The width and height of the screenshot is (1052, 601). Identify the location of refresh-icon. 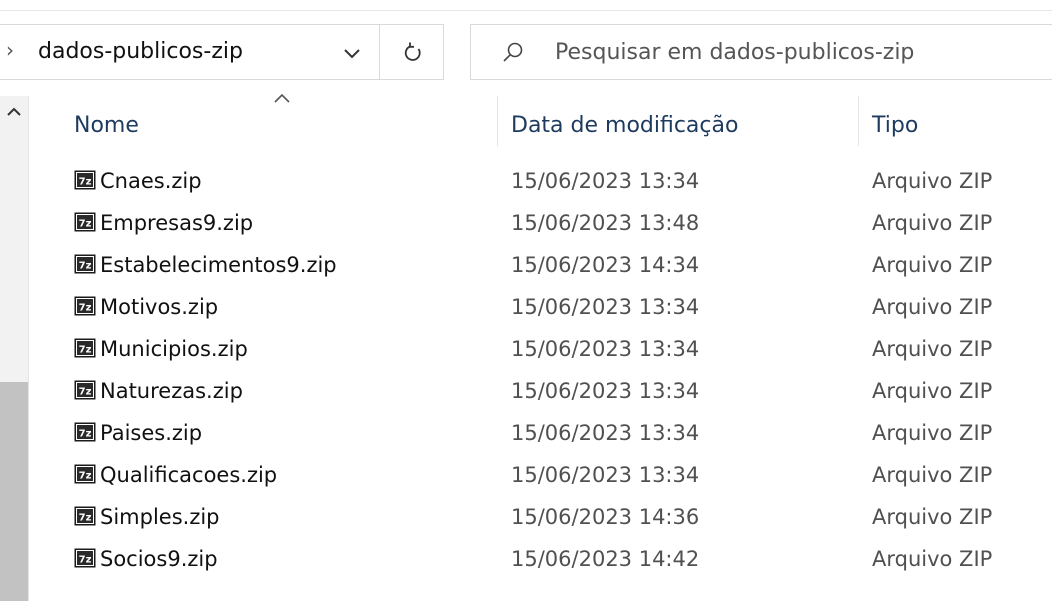
(412, 51).